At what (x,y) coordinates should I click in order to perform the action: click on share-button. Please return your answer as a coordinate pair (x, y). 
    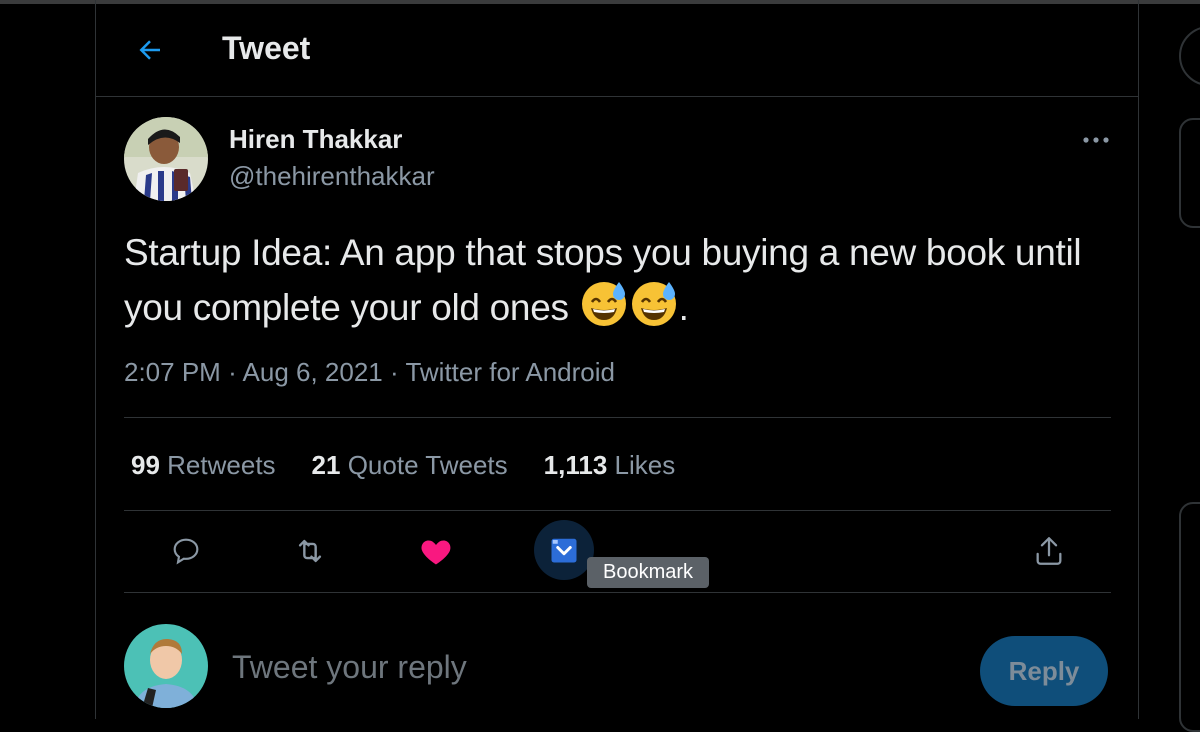
    Looking at the image, I should click on (1049, 551).